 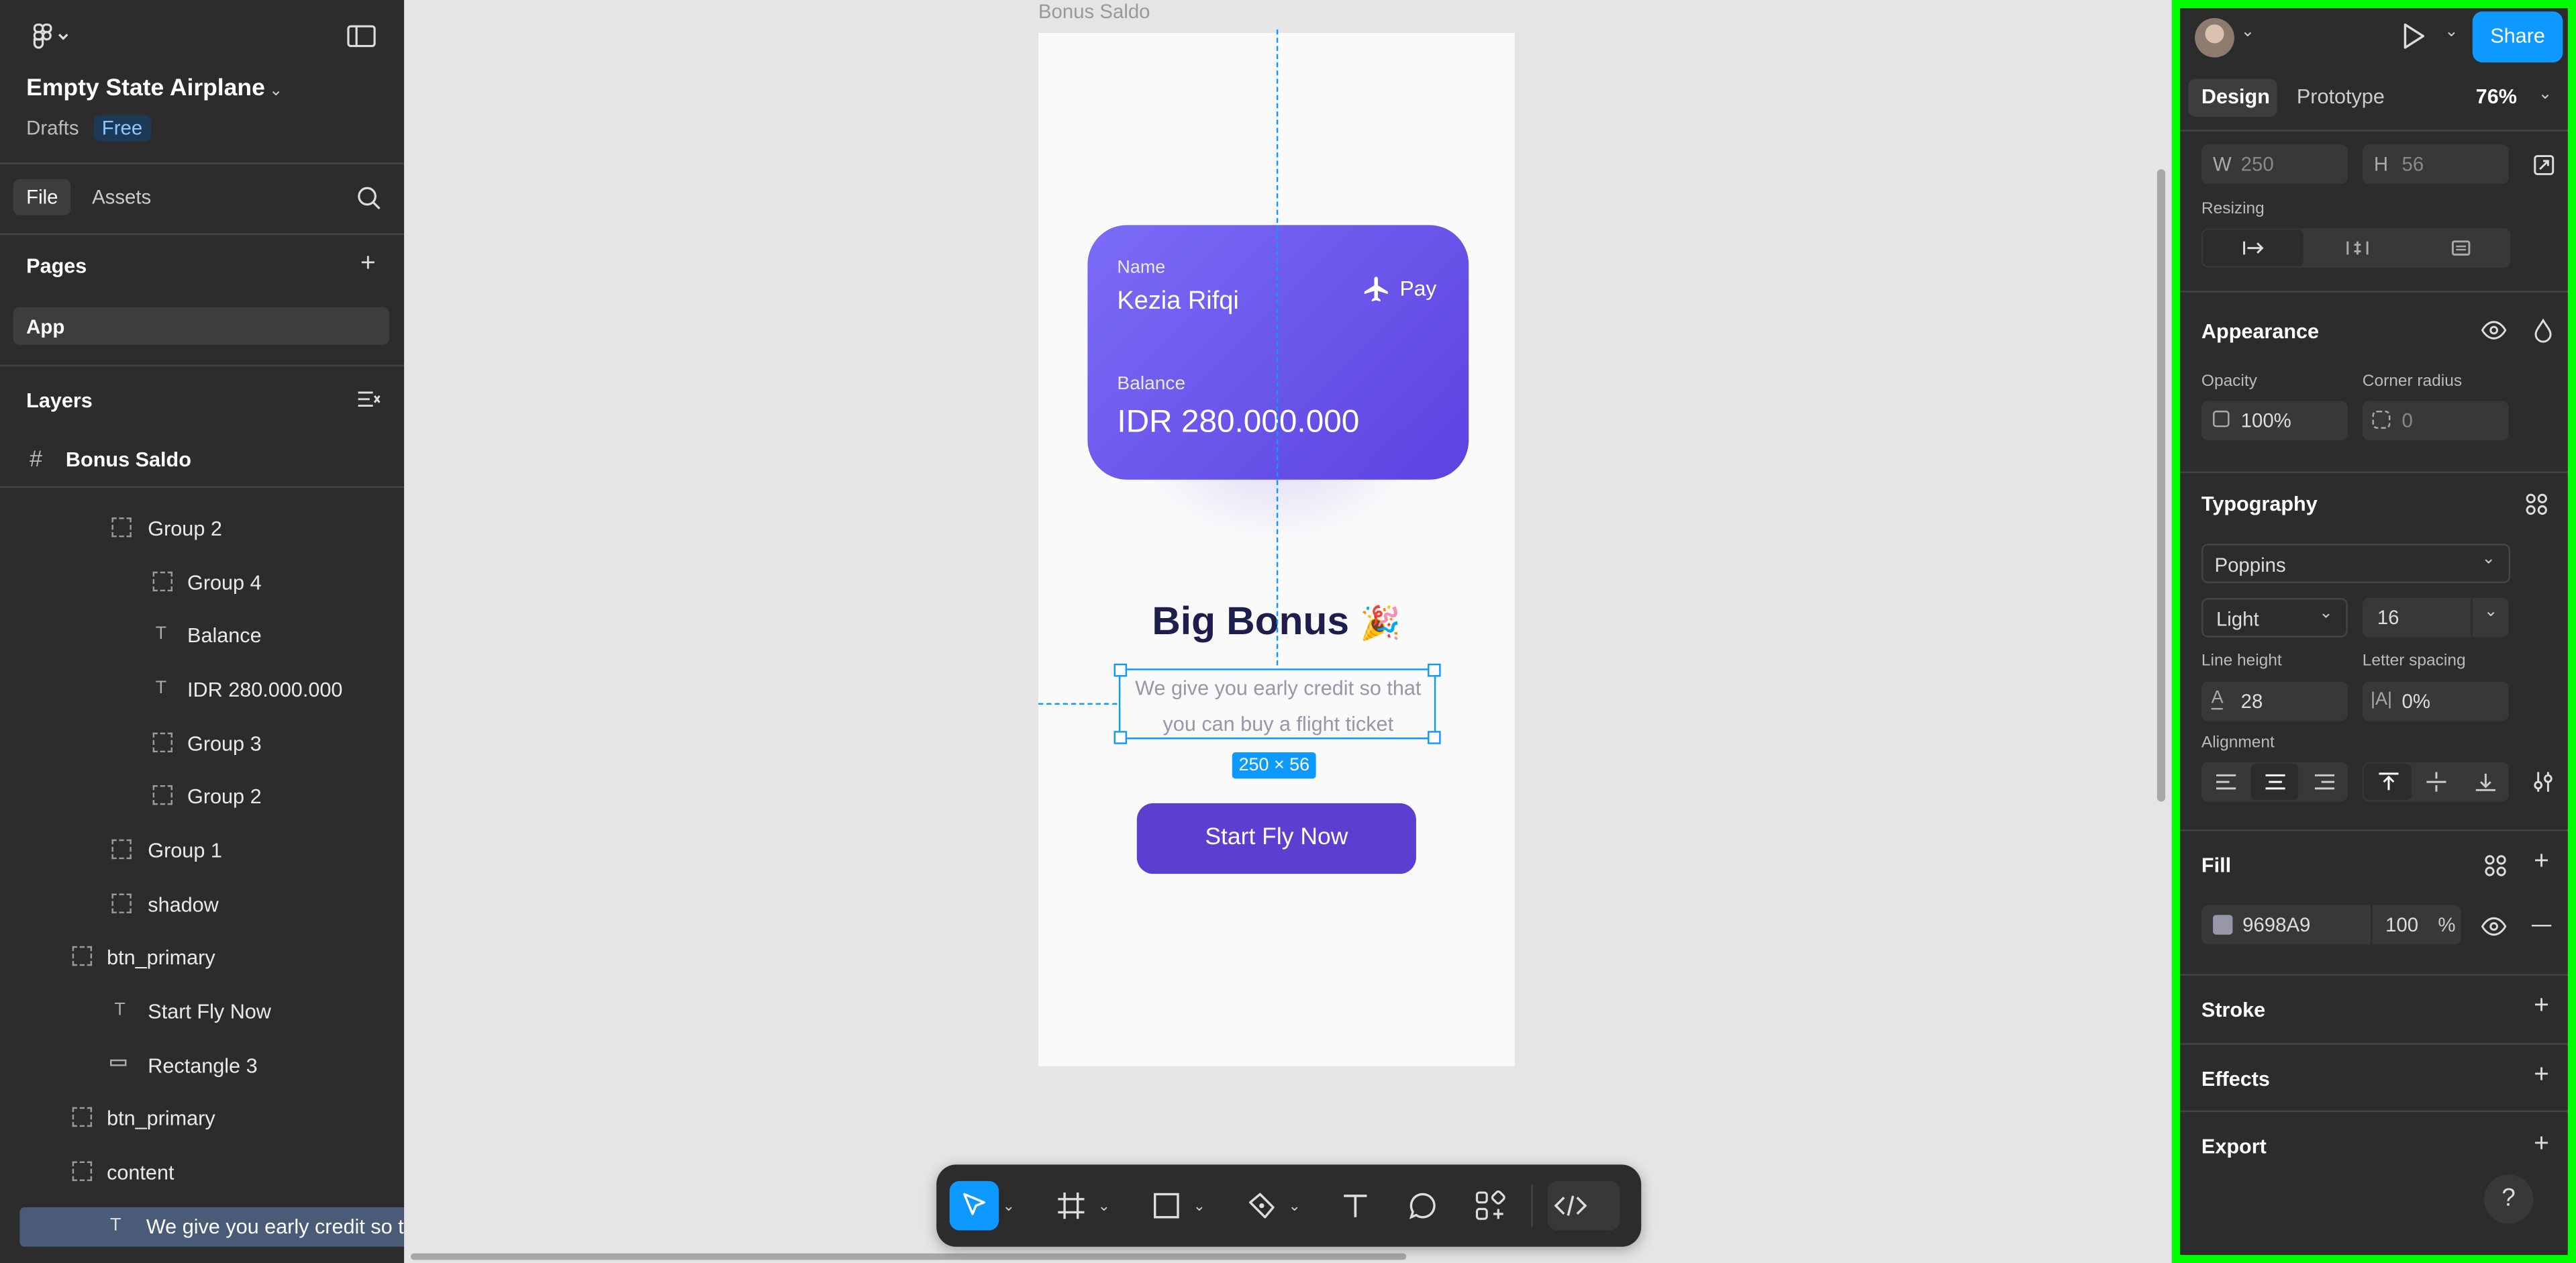 I want to click on font-size-field: 16 ⌄, so click(x=2436, y=618).